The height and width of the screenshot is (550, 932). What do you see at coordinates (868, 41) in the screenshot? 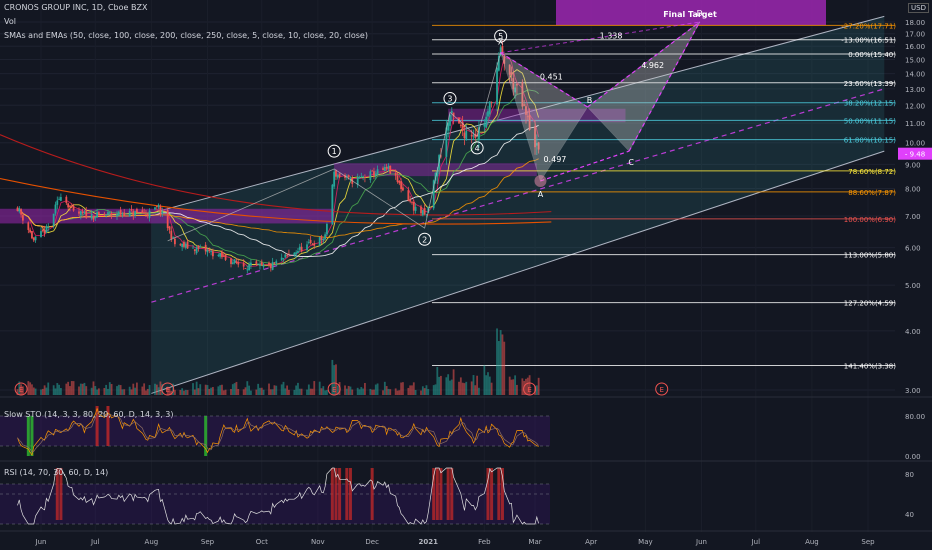
I see `fib-level-label: -13.00%(16.51)` at bounding box center [868, 41].